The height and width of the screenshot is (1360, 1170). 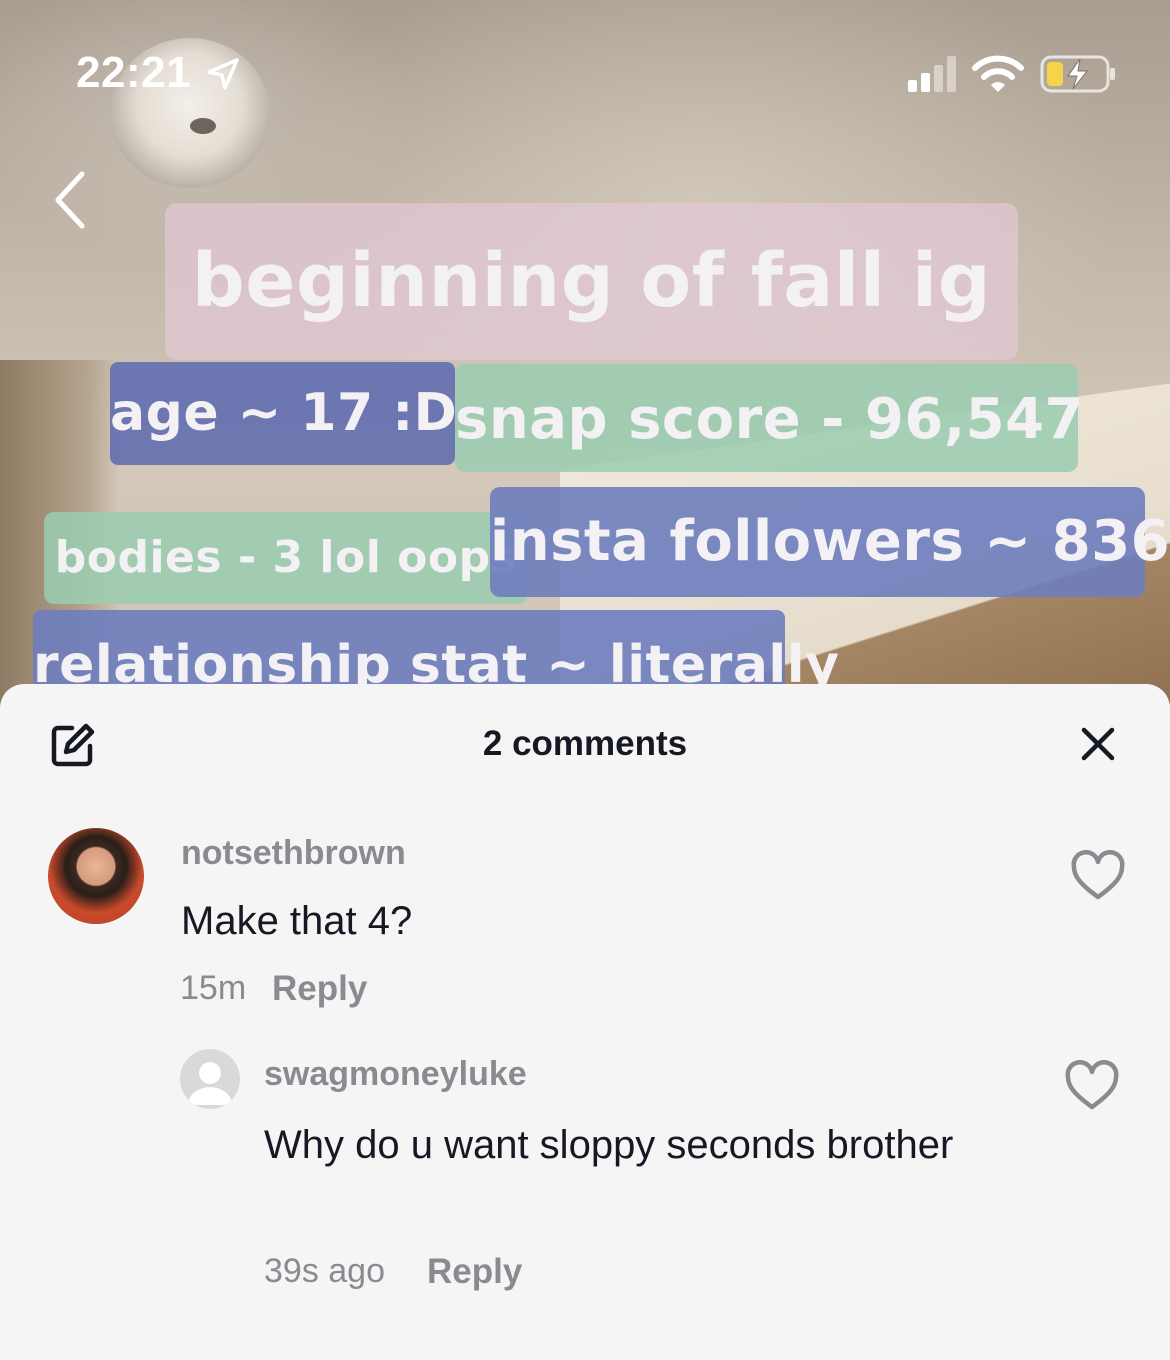 What do you see at coordinates (134, 72) in the screenshot?
I see `status-time: 22:21` at bounding box center [134, 72].